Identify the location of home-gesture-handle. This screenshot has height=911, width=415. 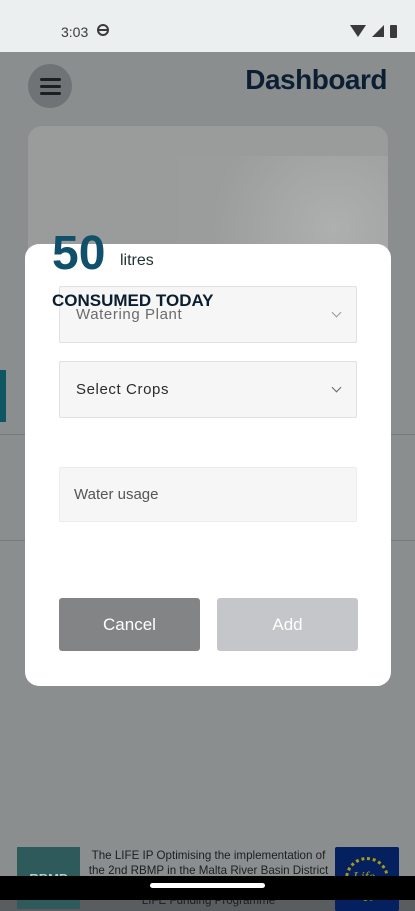
(207, 885).